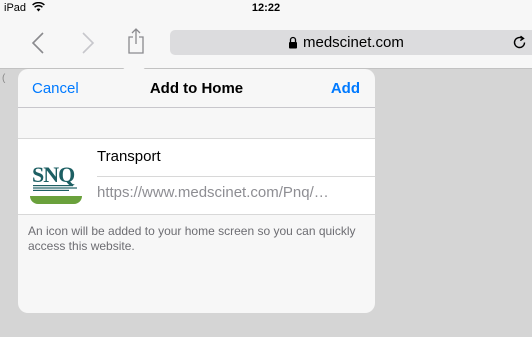 The image size is (532, 337). Describe the element at coordinates (236, 176) in the screenshot. I see `field-divider` at that location.